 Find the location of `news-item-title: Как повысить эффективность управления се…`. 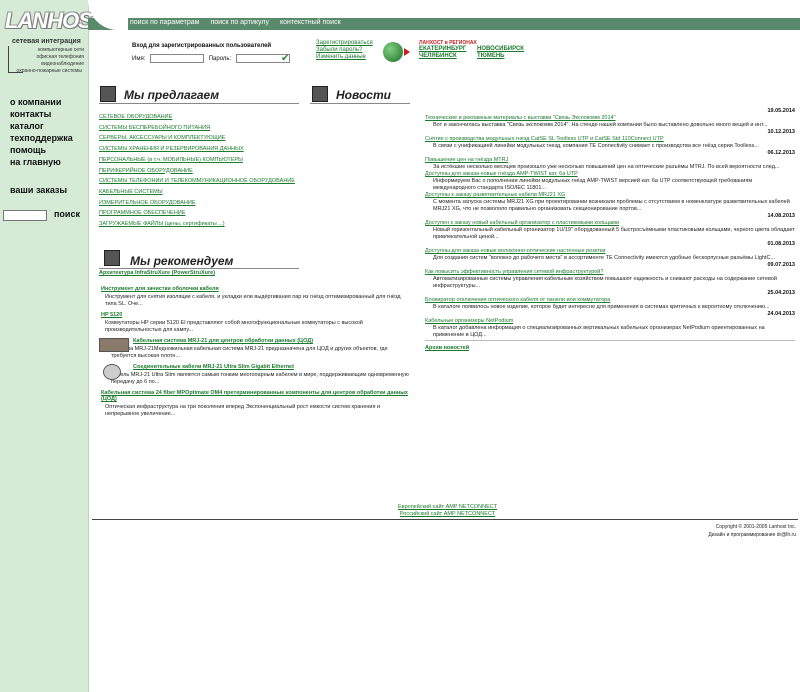

news-item-title: Как повысить эффективность управления се… is located at coordinates (610, 272).